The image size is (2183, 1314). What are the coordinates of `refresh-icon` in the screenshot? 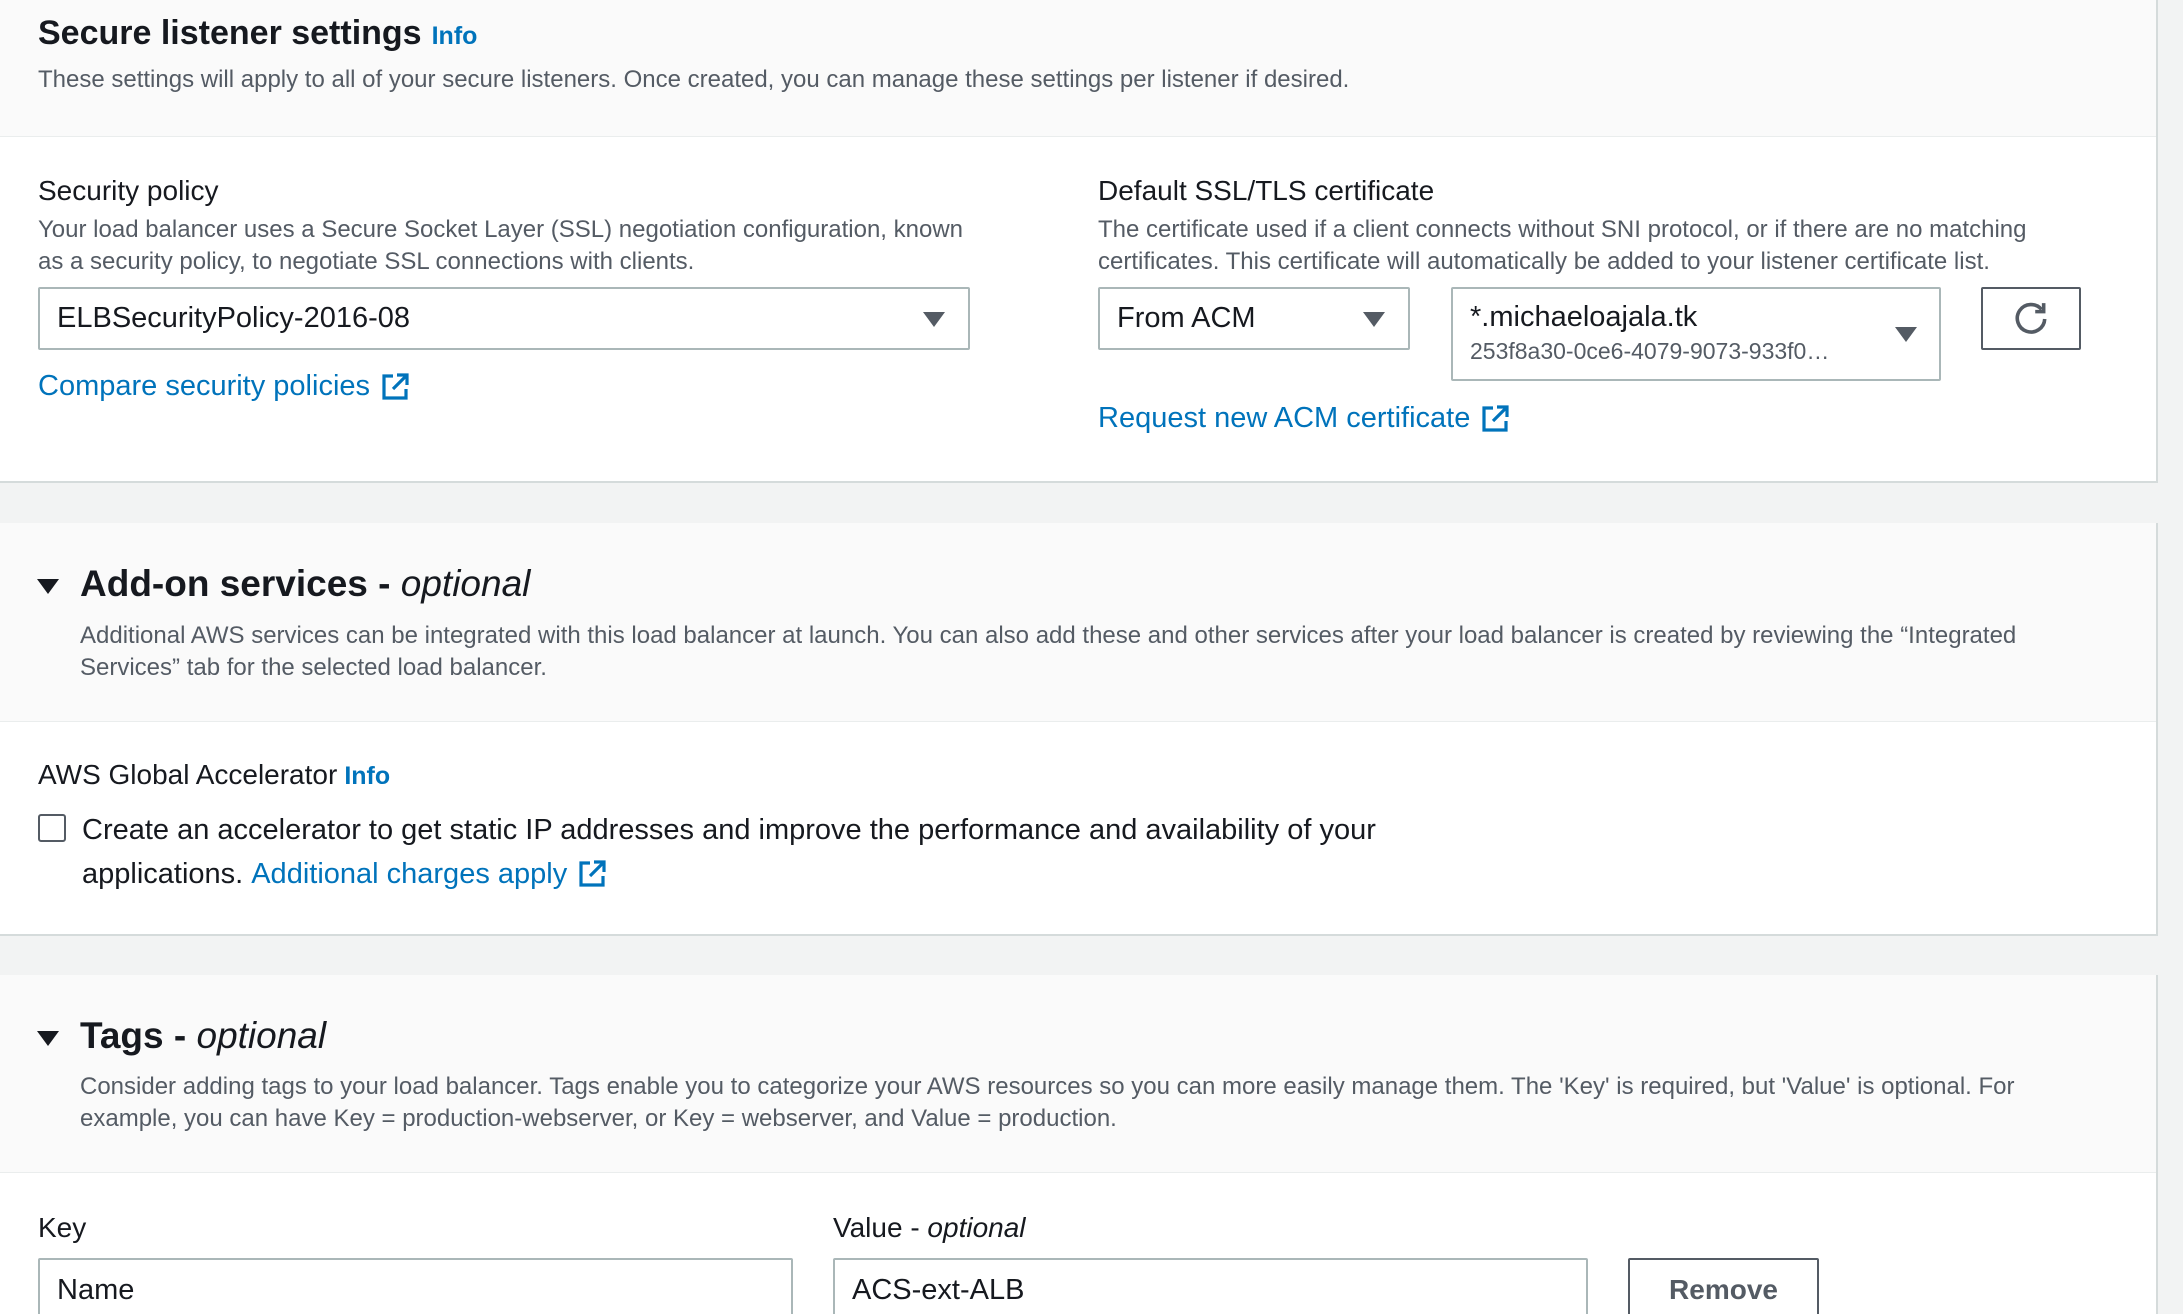 It's located at (2031, 318).